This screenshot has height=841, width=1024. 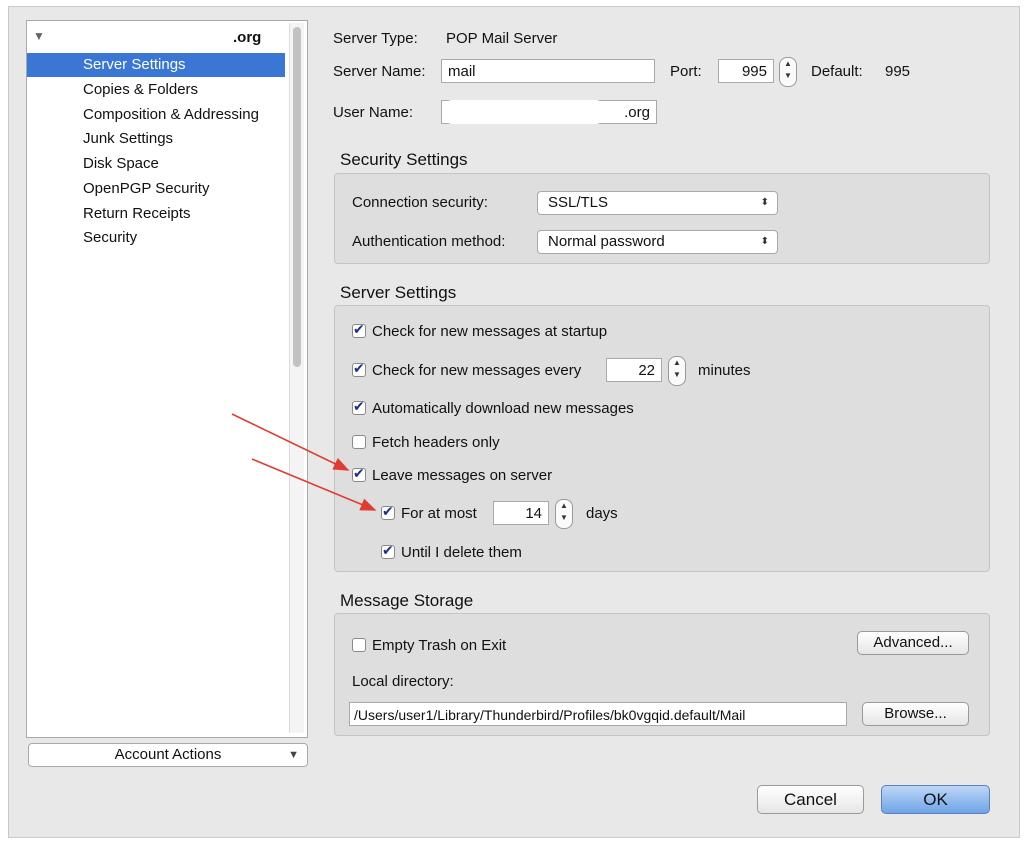 I want to click on annotation-arrows, so click(x=304, y=462).